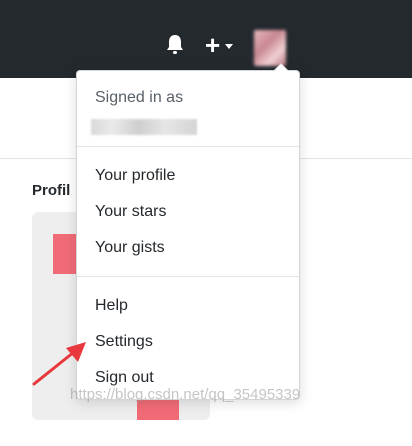 The height and width of the screenshot is (446, 412). Describe the element at coordinates (135, 176) in the screenshot. I see `menu-item-your-profile: Your profile` at that location.